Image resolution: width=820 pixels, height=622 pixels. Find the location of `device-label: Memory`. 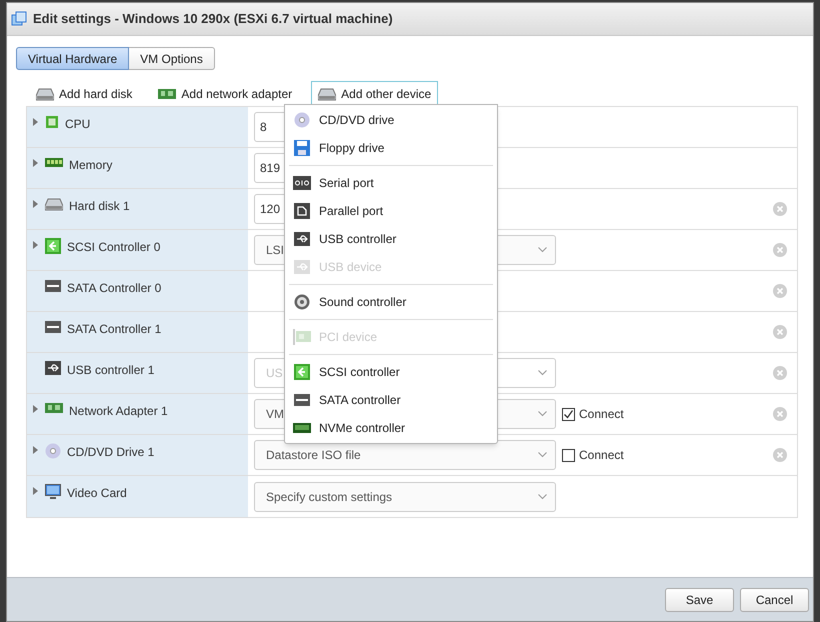

device-label: Memory is located at coordinates (90, 165).